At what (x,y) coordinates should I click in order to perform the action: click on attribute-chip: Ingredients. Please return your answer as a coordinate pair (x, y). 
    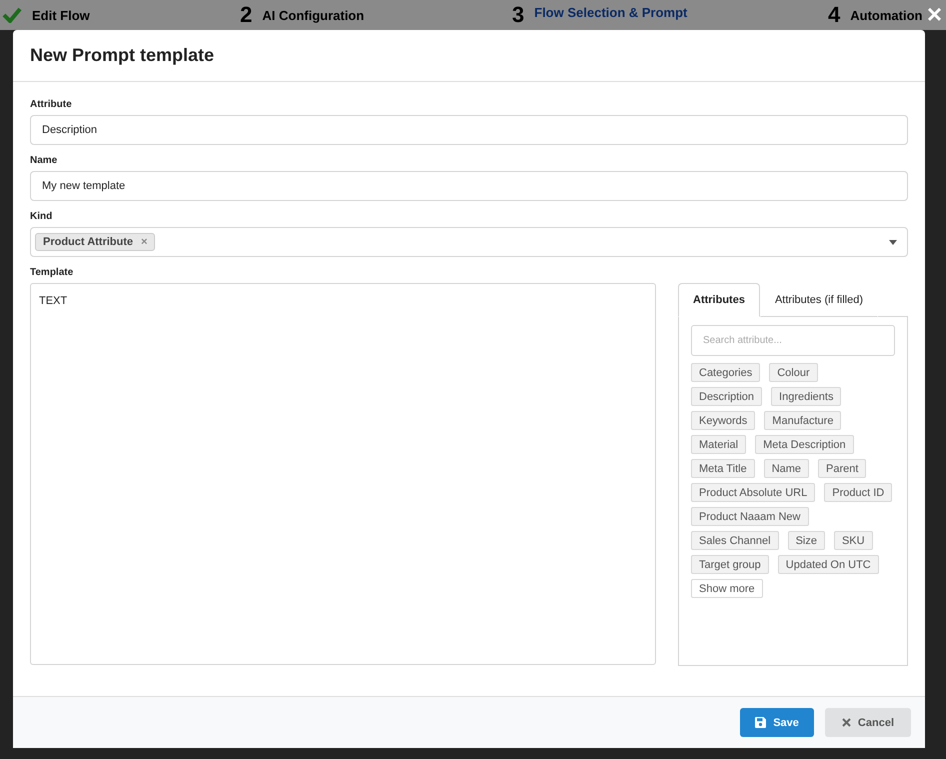
    Looking at the image, I should click on (806, 396).